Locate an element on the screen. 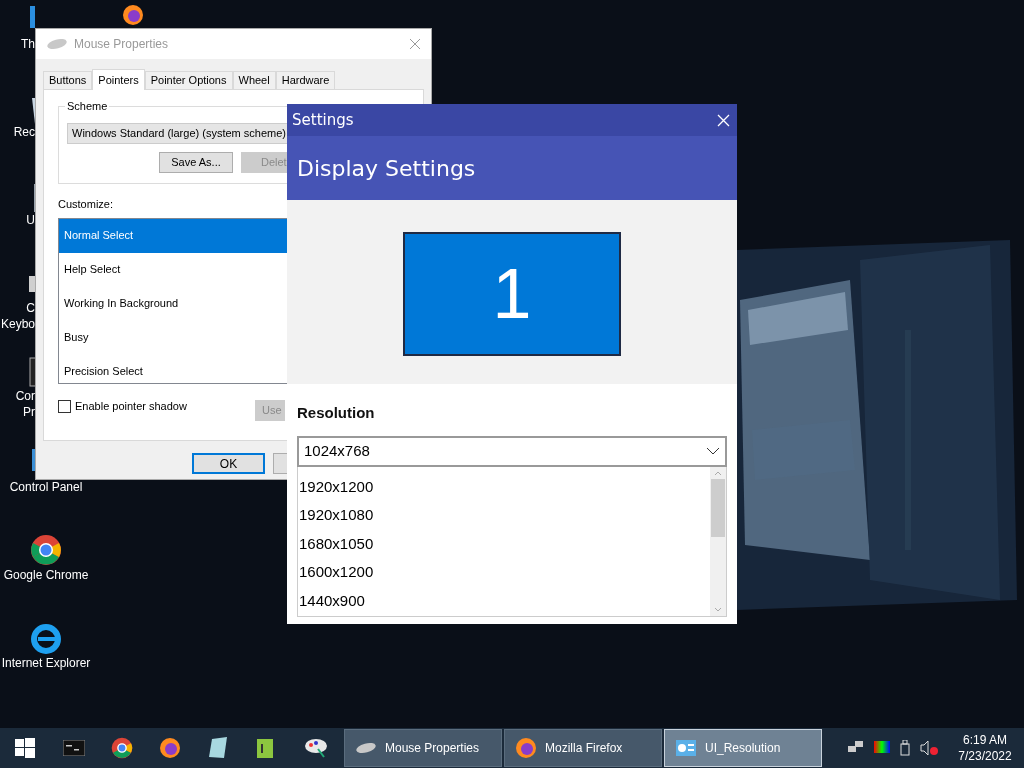 The width and height of the screenshot is (1024, 768). dropdown-option: 1600x1200 is located at coordinates (504, 572).